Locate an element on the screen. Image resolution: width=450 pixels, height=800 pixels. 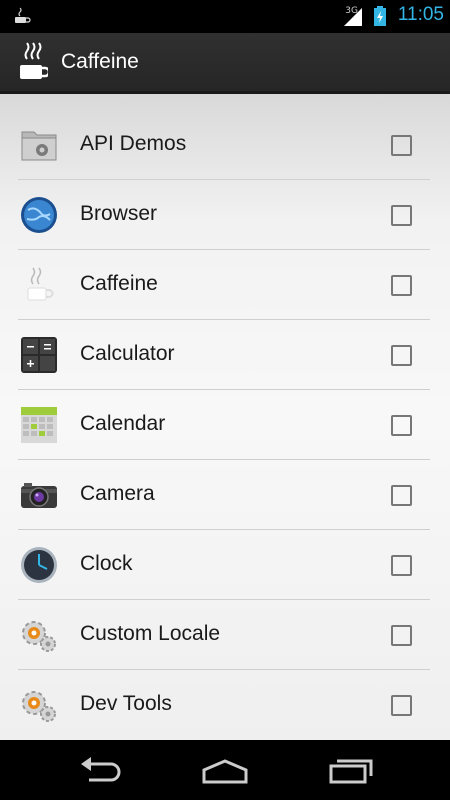
app-title: Caffeine is located at coordinates (100, 61).